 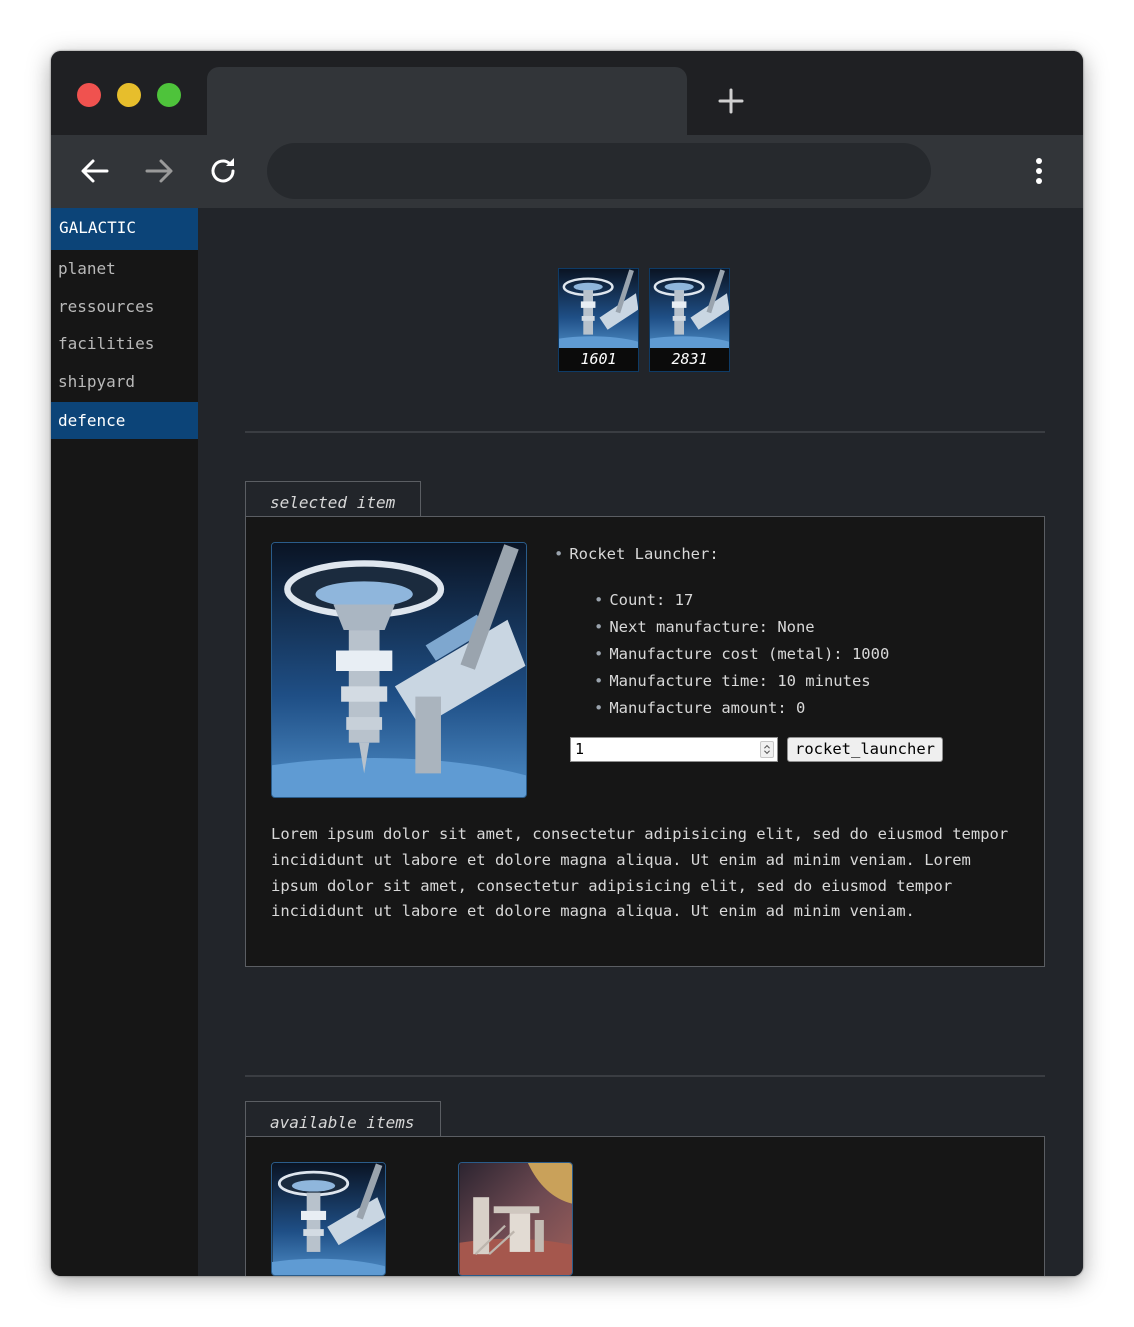 What do you see at coordinates (767, 749) in the screenshot?
I see `spinner-arrows-icon` at bounding box center [767, 749].